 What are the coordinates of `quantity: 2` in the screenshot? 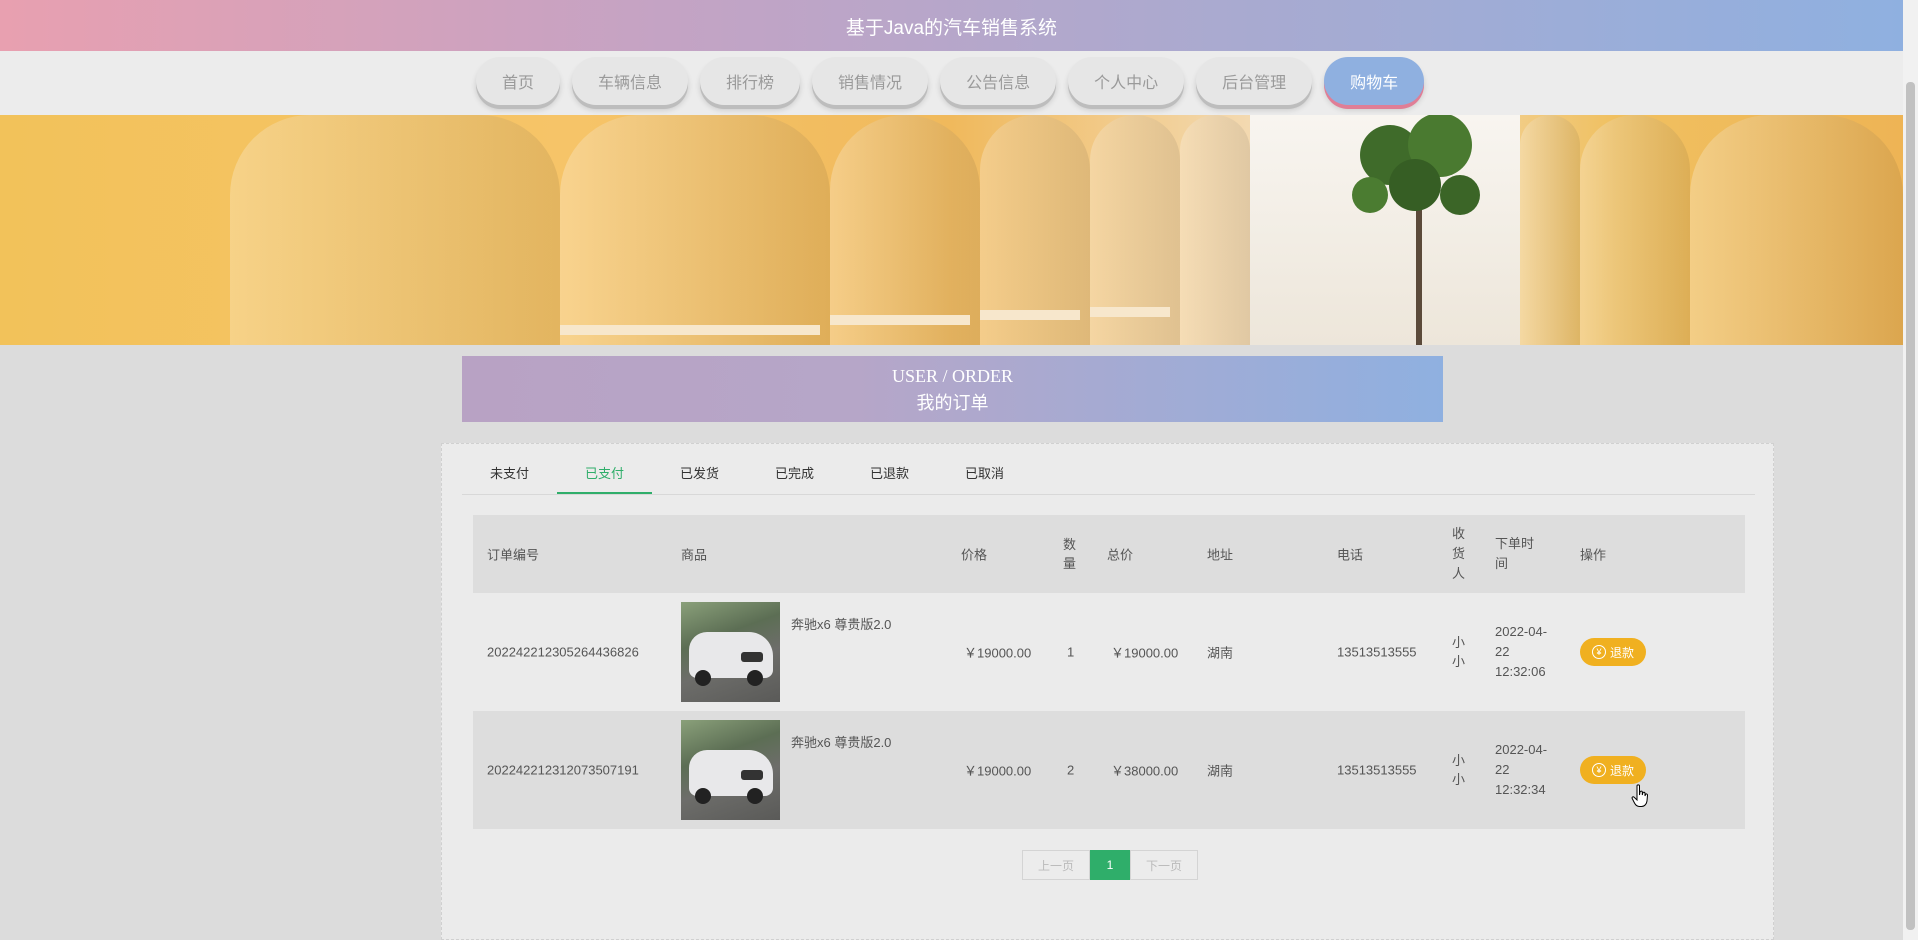 It's located at (1071, 770).